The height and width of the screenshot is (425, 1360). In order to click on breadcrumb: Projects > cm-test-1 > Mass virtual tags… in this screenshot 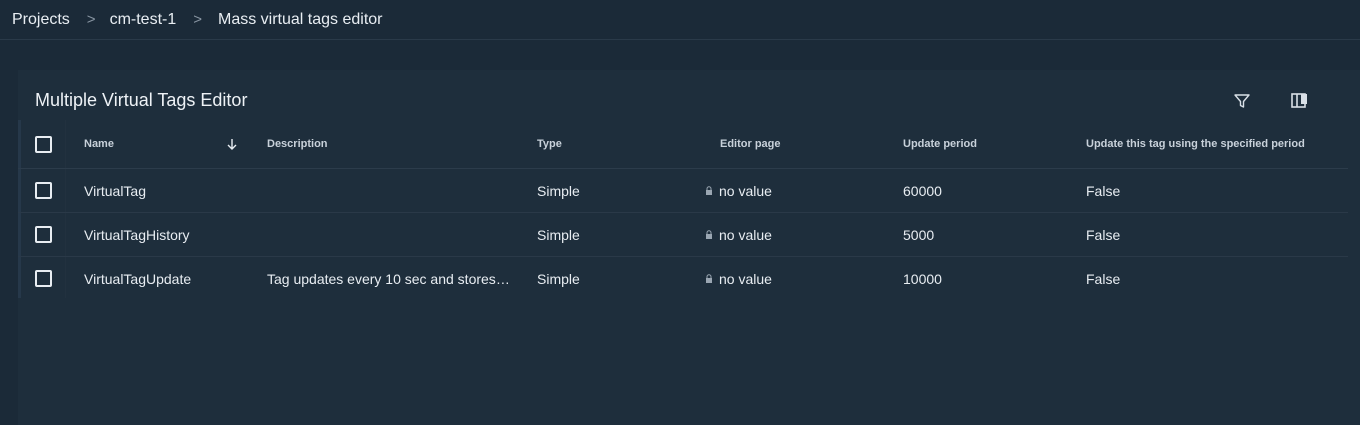, I will do `click(680, 20)`.